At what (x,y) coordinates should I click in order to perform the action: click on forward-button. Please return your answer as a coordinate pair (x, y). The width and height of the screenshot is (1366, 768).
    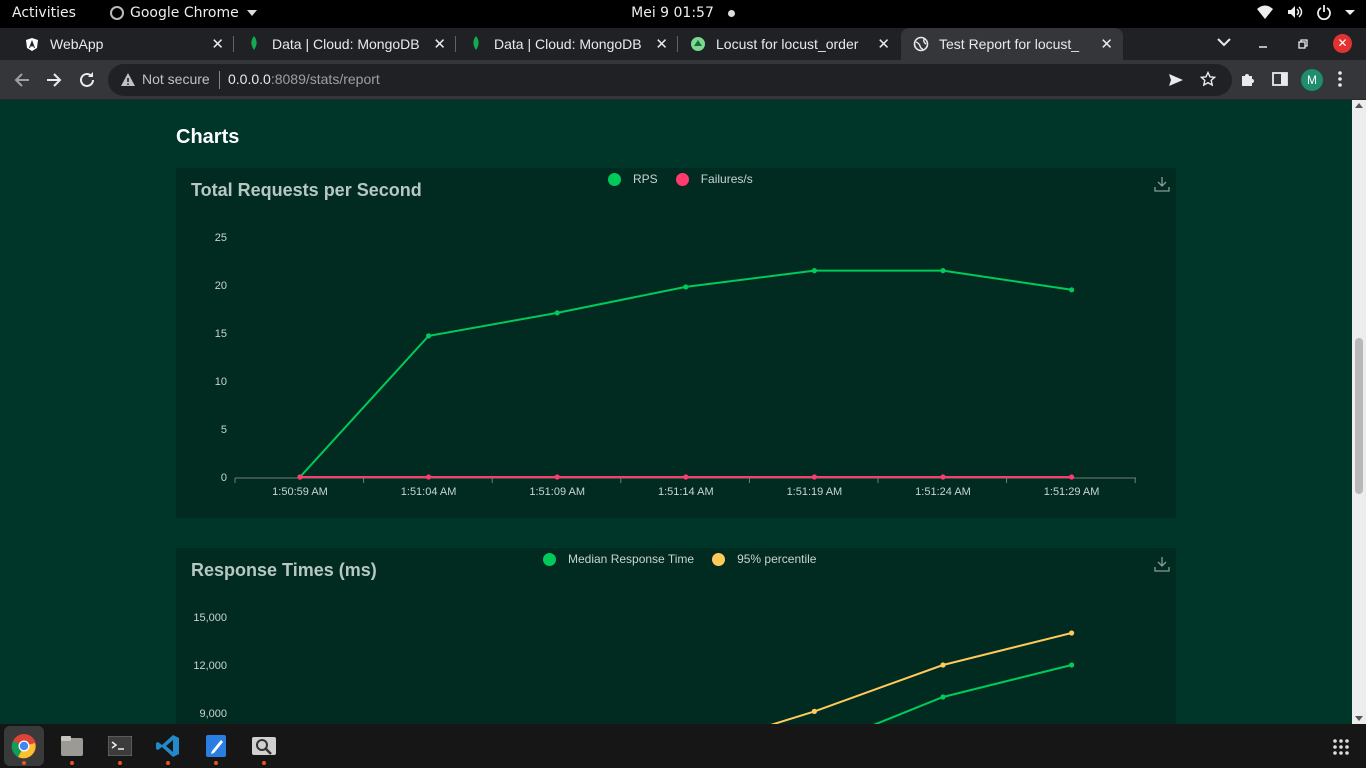
    Looking at the image, I should click on (54, 82).